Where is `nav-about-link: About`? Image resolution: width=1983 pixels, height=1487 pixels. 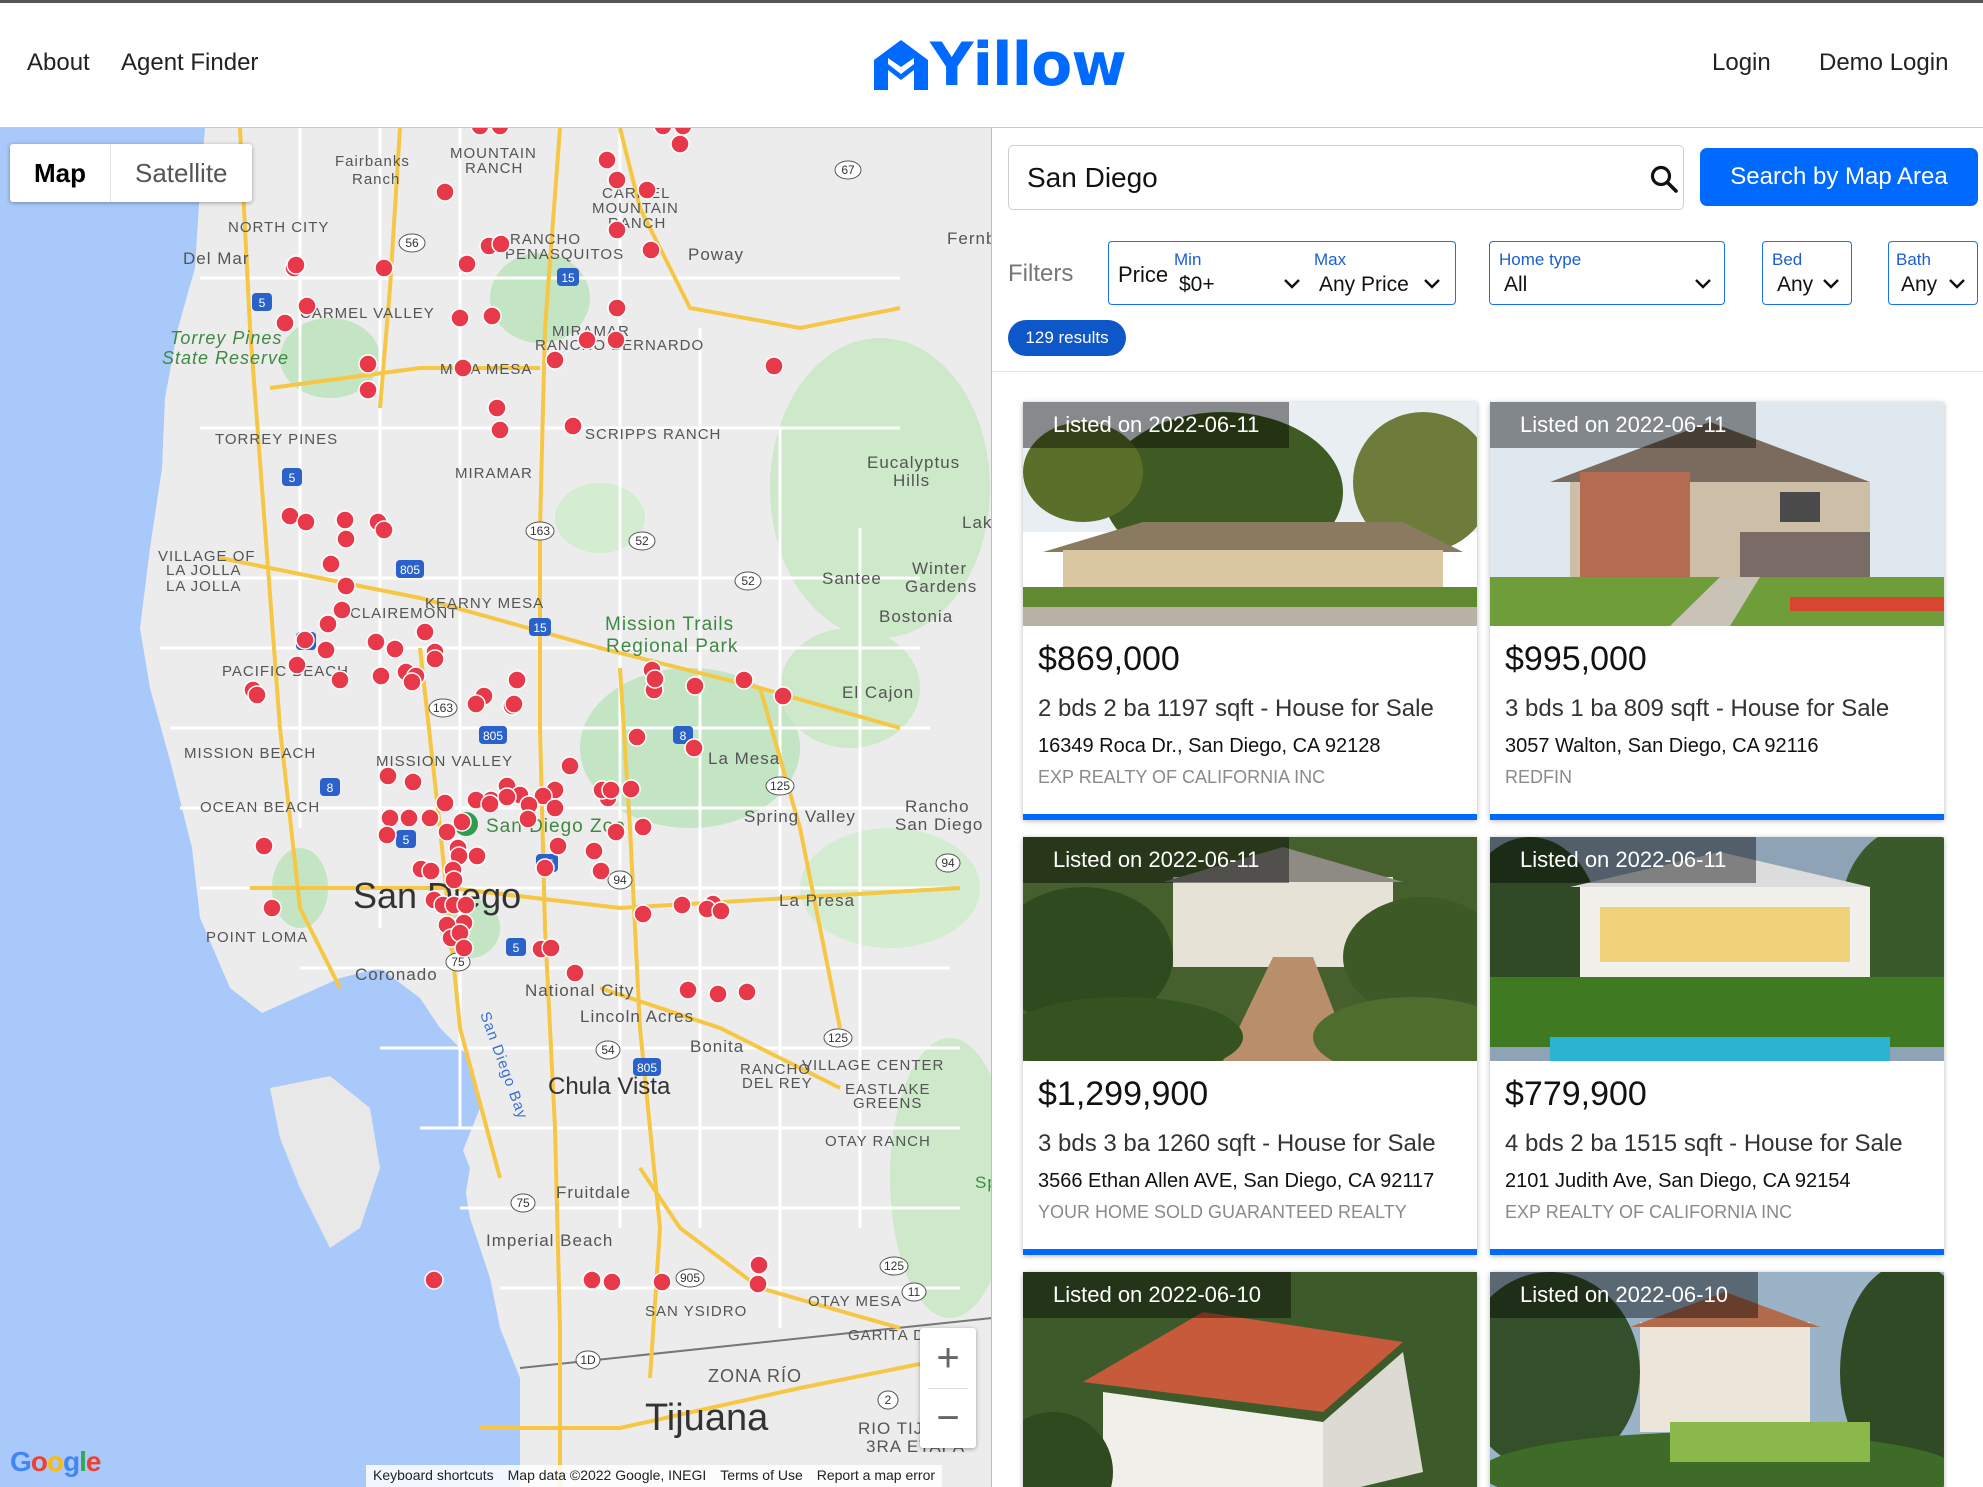
nav-about-link: About is located at coordinates (58, 63).